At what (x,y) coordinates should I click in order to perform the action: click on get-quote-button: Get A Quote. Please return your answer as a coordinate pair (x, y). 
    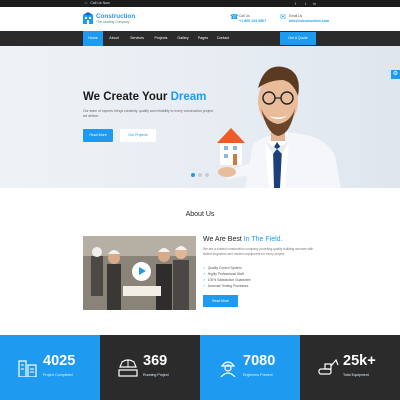
    Looking at the image, I should click on (298, 38).